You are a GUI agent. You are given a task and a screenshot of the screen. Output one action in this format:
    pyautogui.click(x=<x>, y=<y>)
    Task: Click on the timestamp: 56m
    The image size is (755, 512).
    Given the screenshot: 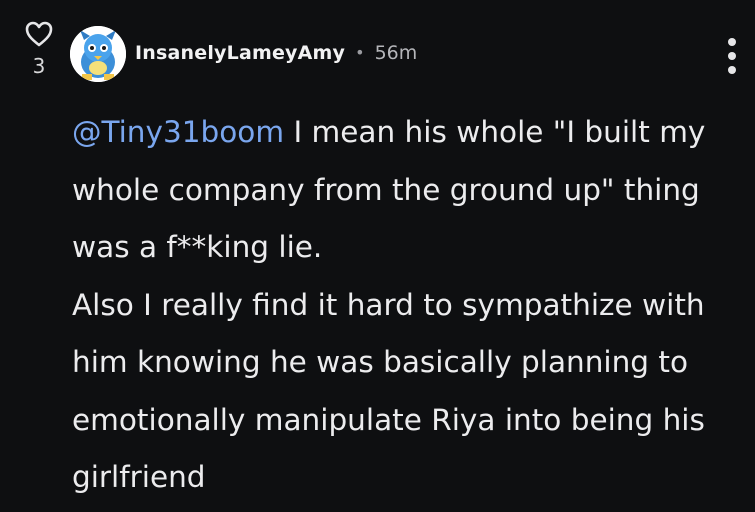 What is the action you would take?
    pyautogui.click(x=396, y=53)
    